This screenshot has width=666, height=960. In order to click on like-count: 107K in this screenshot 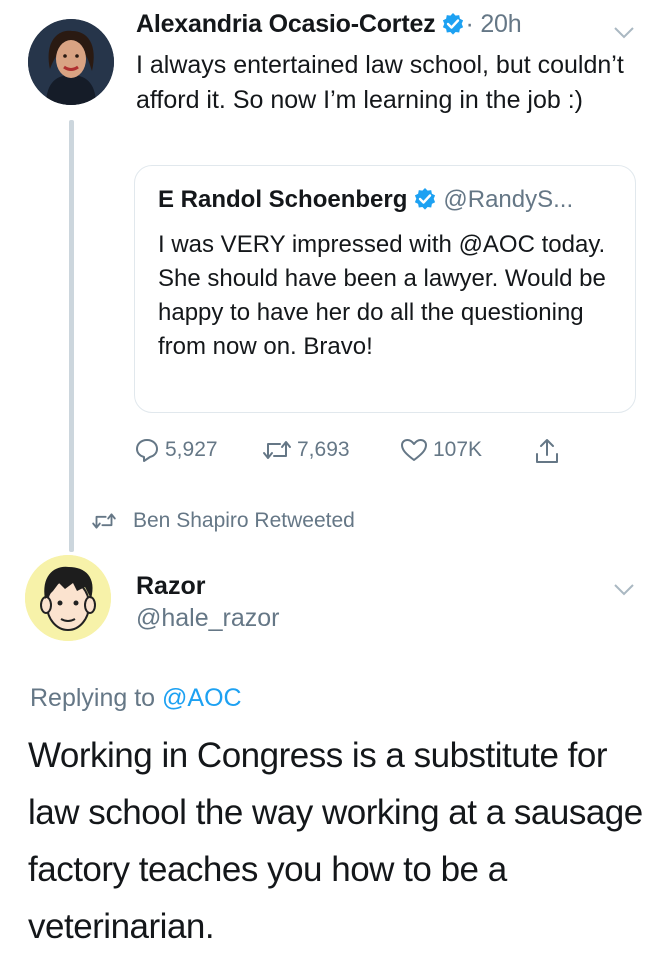, I will do `click(458, 449)`.